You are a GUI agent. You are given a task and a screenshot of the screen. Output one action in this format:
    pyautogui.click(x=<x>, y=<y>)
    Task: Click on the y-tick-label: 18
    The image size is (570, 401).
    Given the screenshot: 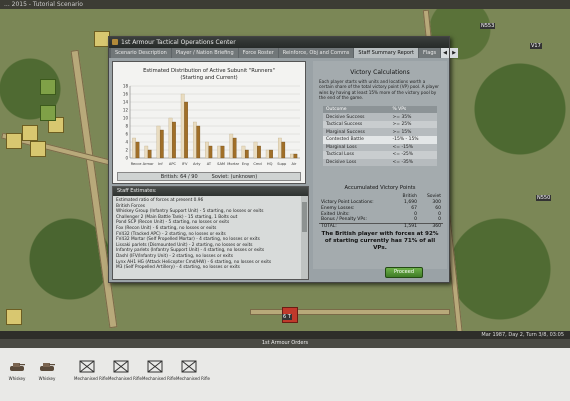 What is the action you would take?
    pyautogui.click(x=126, y=86)
    